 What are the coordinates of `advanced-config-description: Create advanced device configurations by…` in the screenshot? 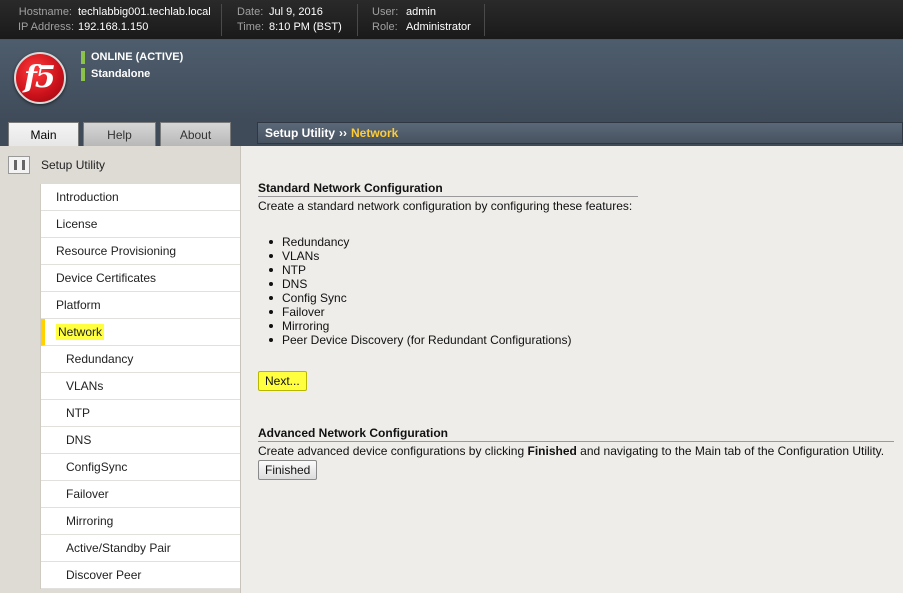 It's located at (571, 451).